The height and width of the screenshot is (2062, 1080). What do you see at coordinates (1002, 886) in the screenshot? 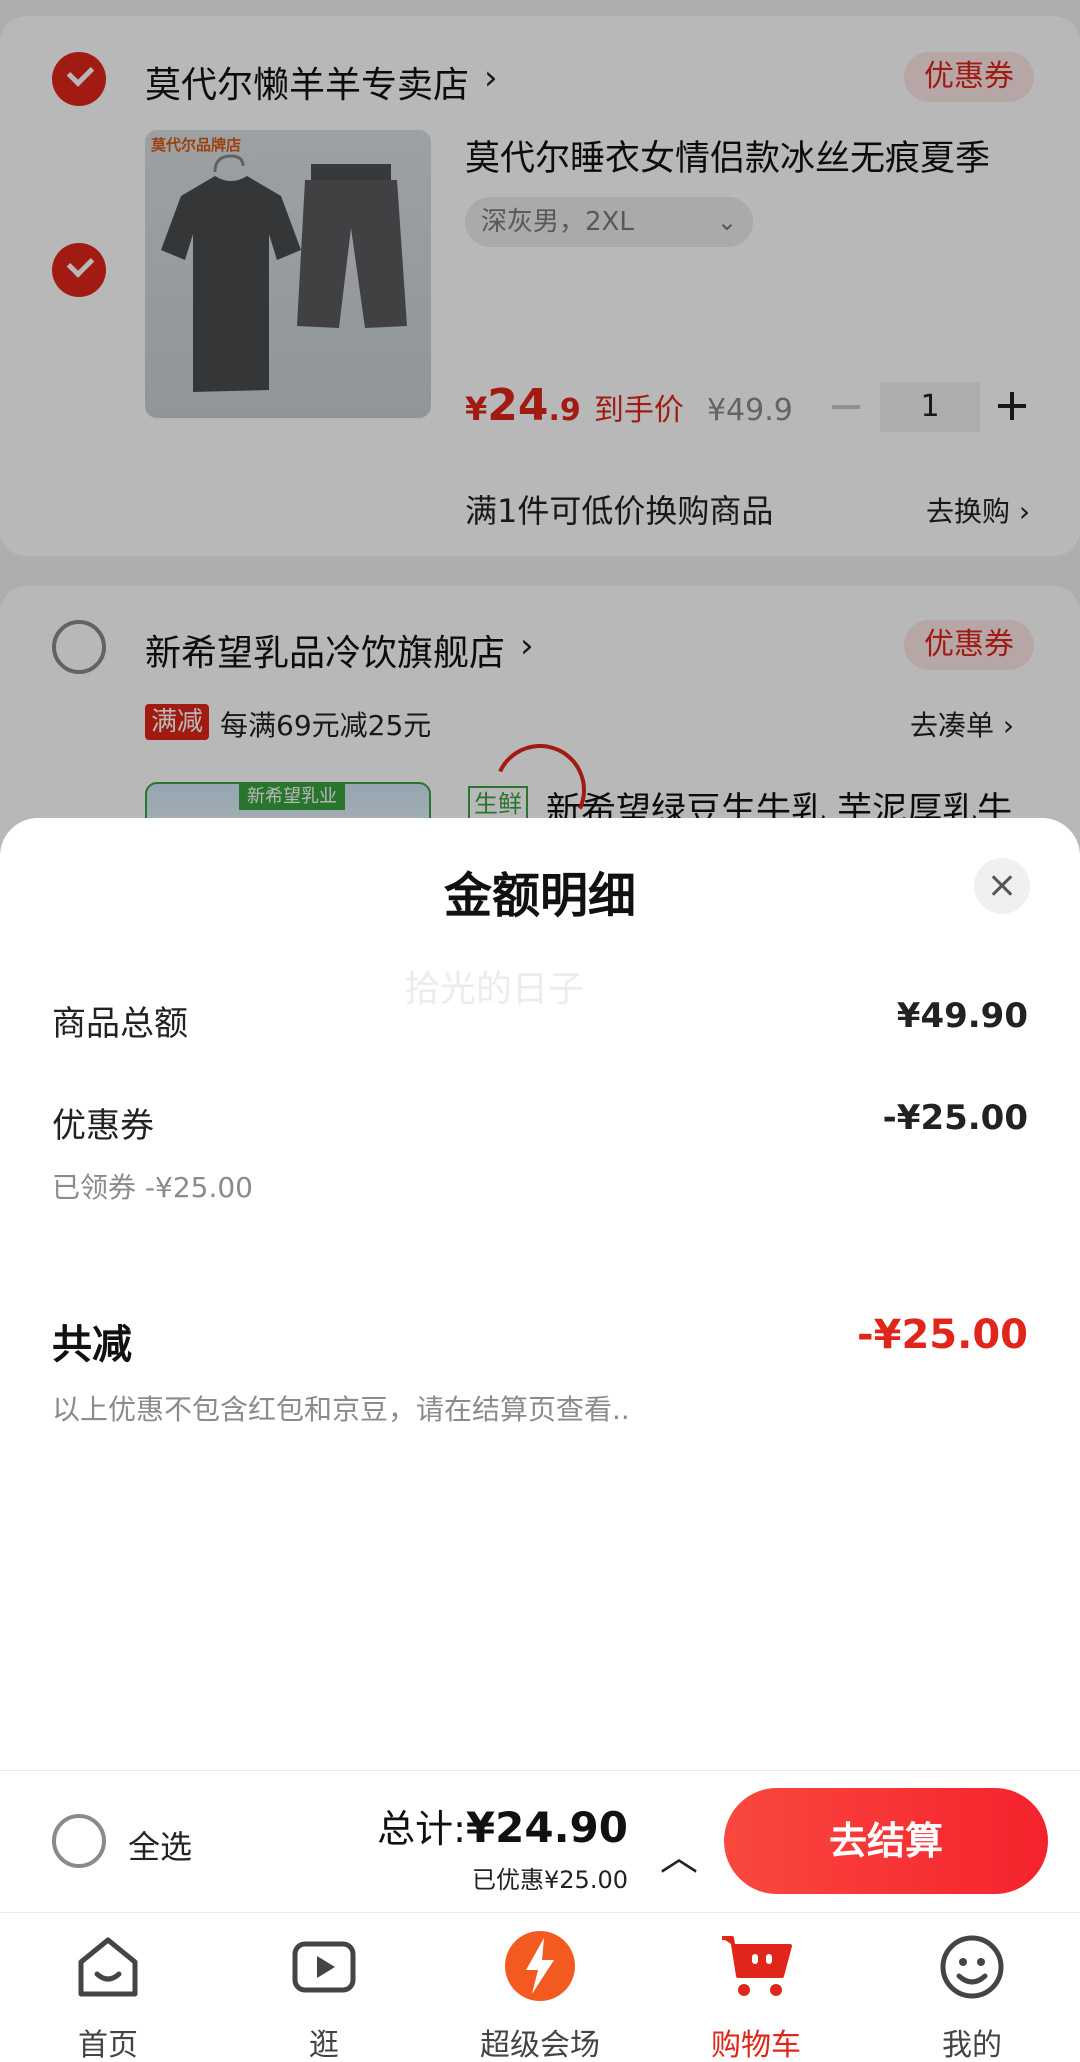
I see `close-icon` at bounding box center [1002, 886].